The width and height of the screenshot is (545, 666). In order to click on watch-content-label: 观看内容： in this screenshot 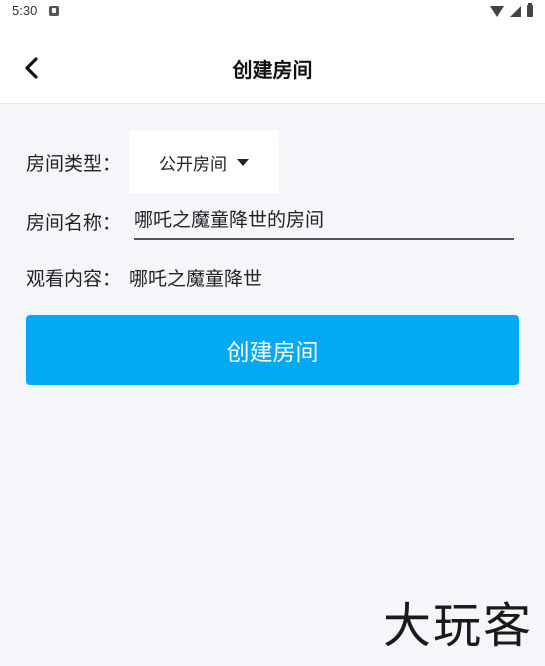, I will do `click(74, 279)`.